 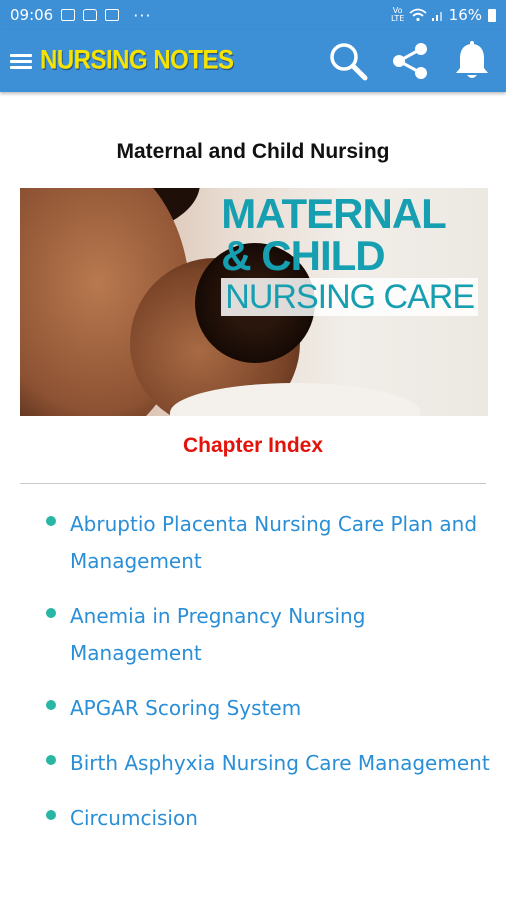 I want to click on notification-bell-icon, so click(x=472, y=59).